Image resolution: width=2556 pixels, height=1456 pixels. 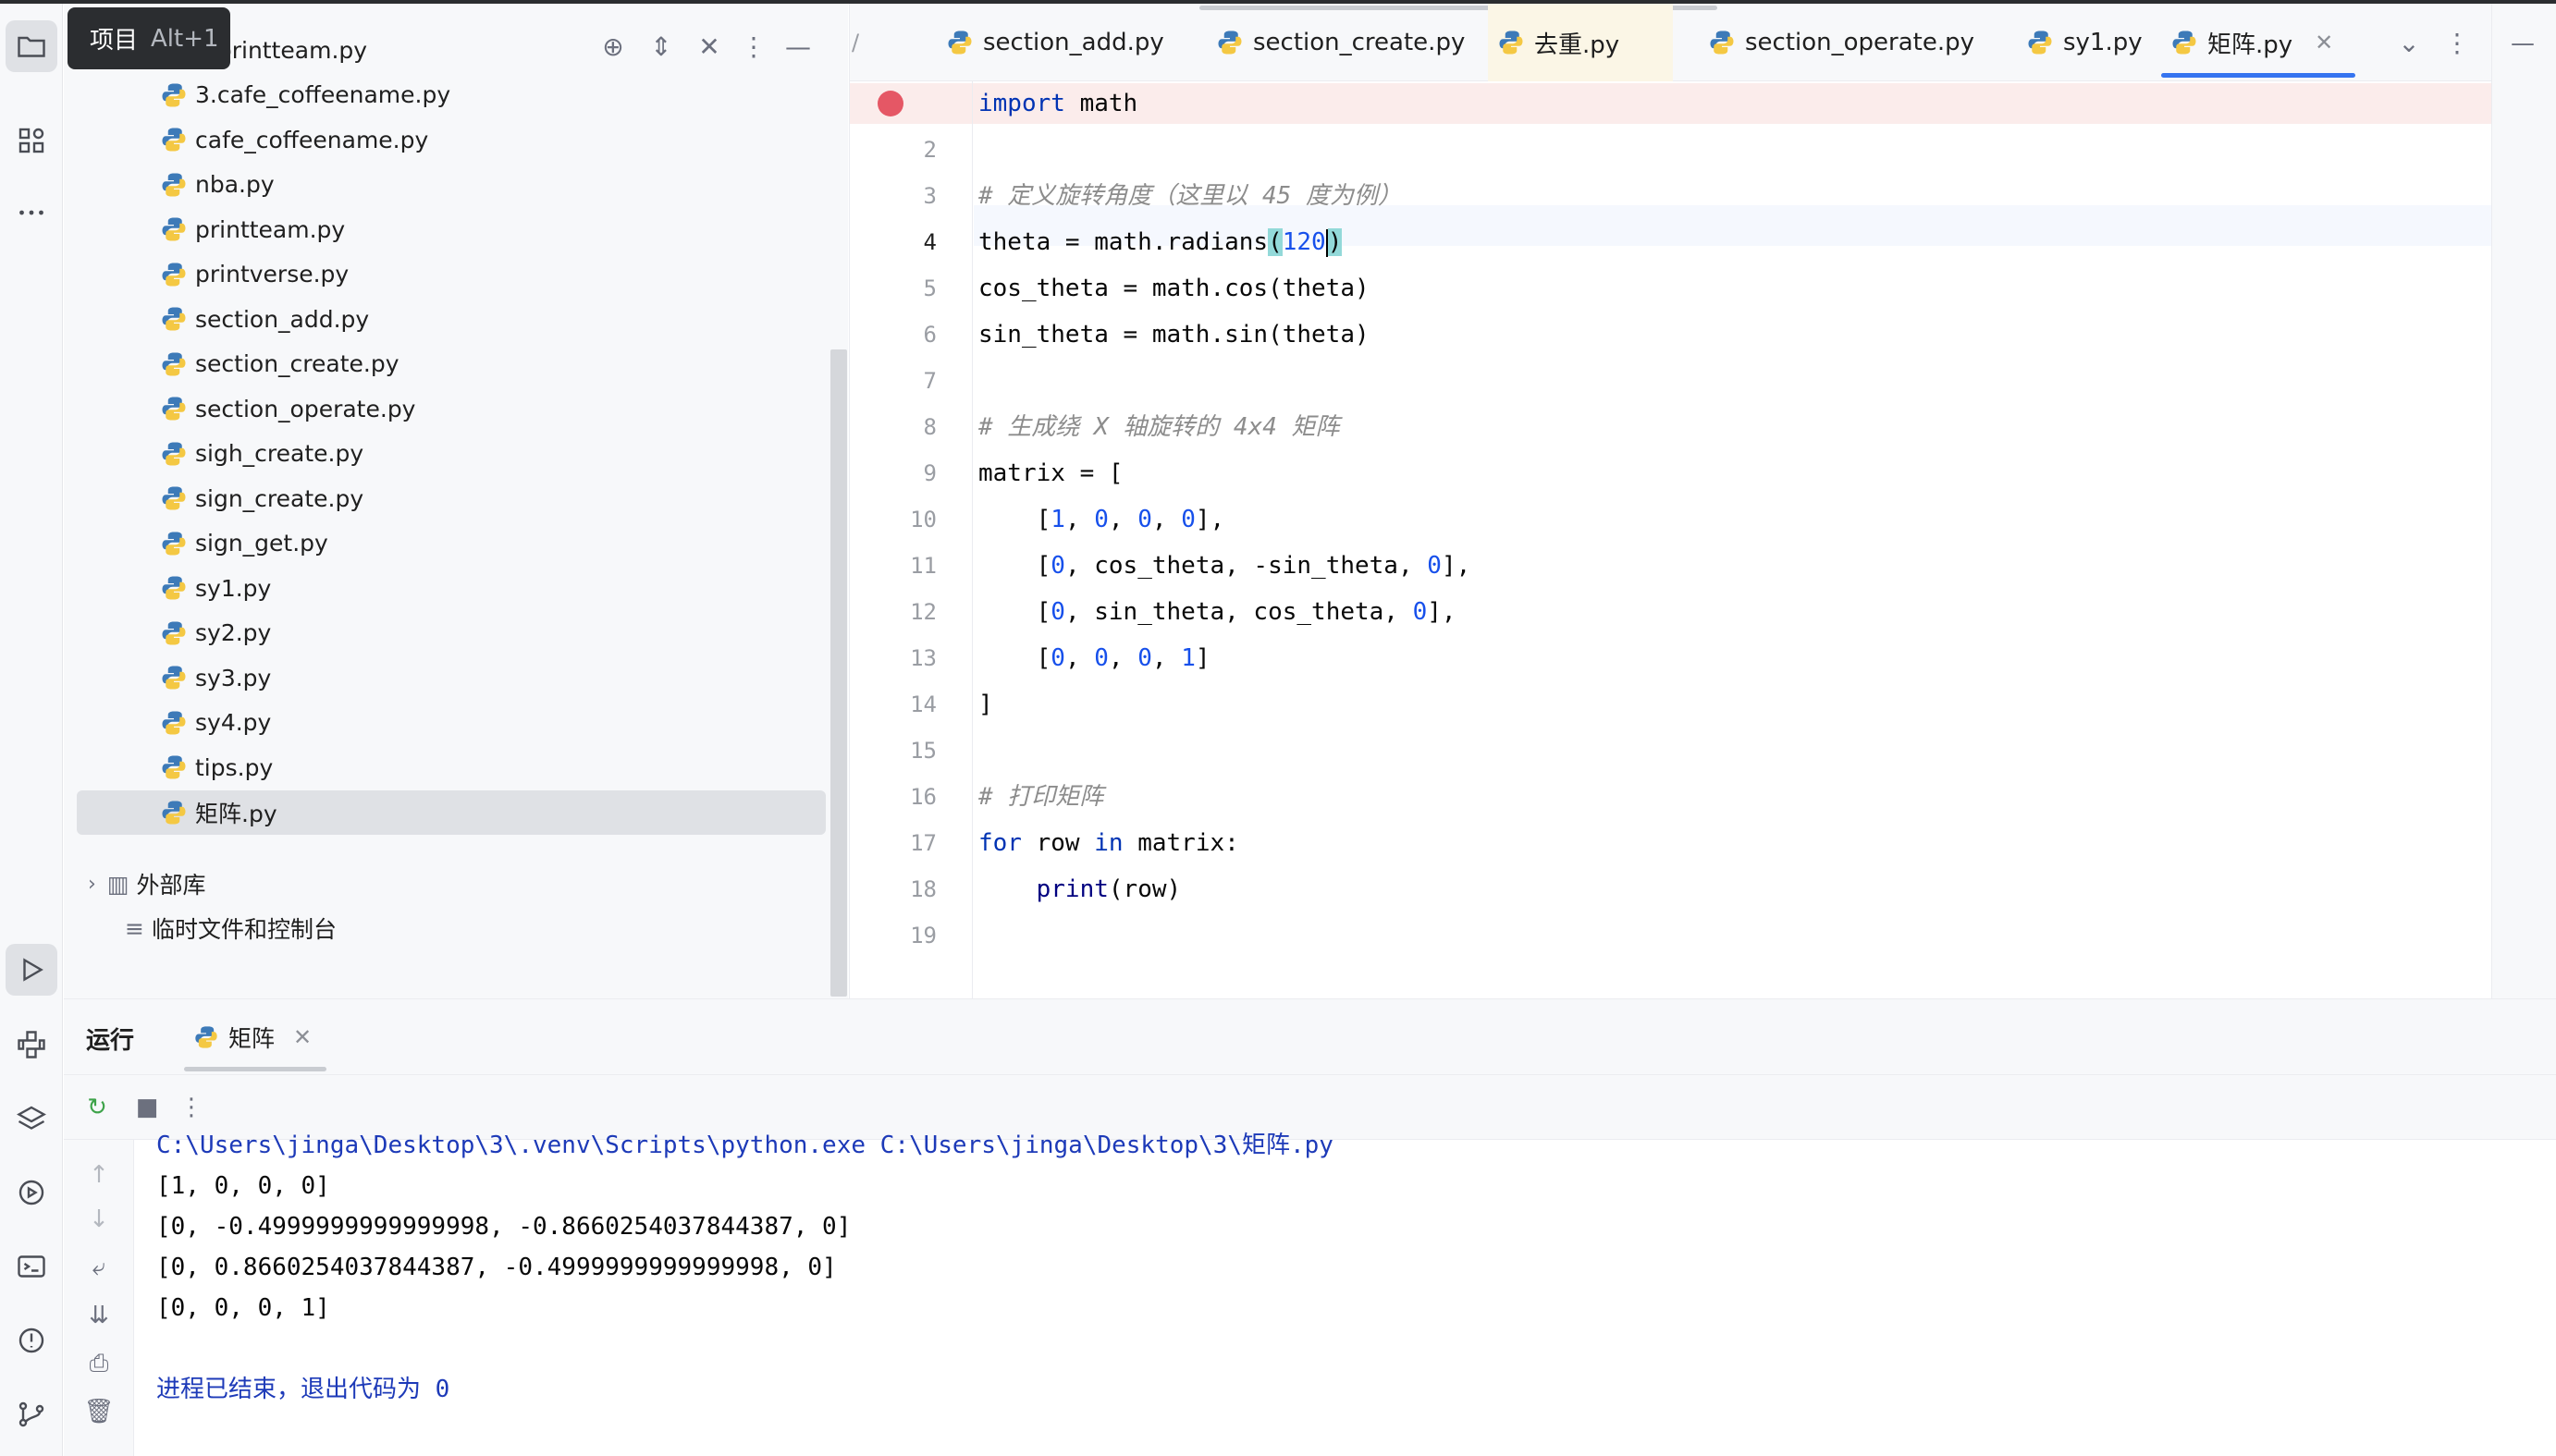 What do you see at coordinates (303, 1389) in the screenshot?
I see `console-exit-message: 进程已结束，退出代码为 0` at bounding box center [303, 1389].